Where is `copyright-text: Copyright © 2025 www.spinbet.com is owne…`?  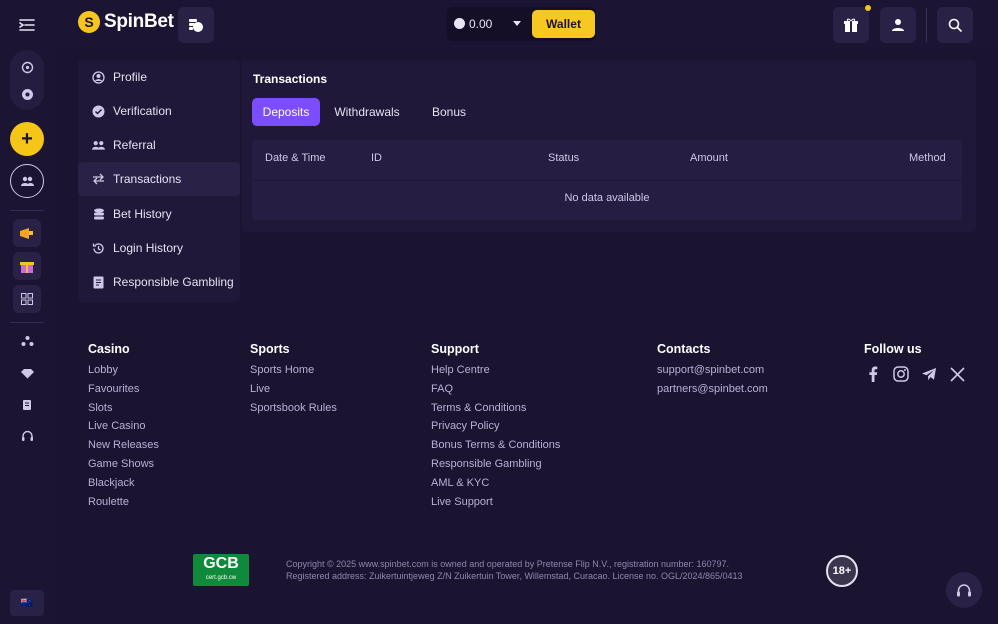 copyright-text: Copyright © 2025 www.spinbet.com is owne… is located at coordinates (514, 570).